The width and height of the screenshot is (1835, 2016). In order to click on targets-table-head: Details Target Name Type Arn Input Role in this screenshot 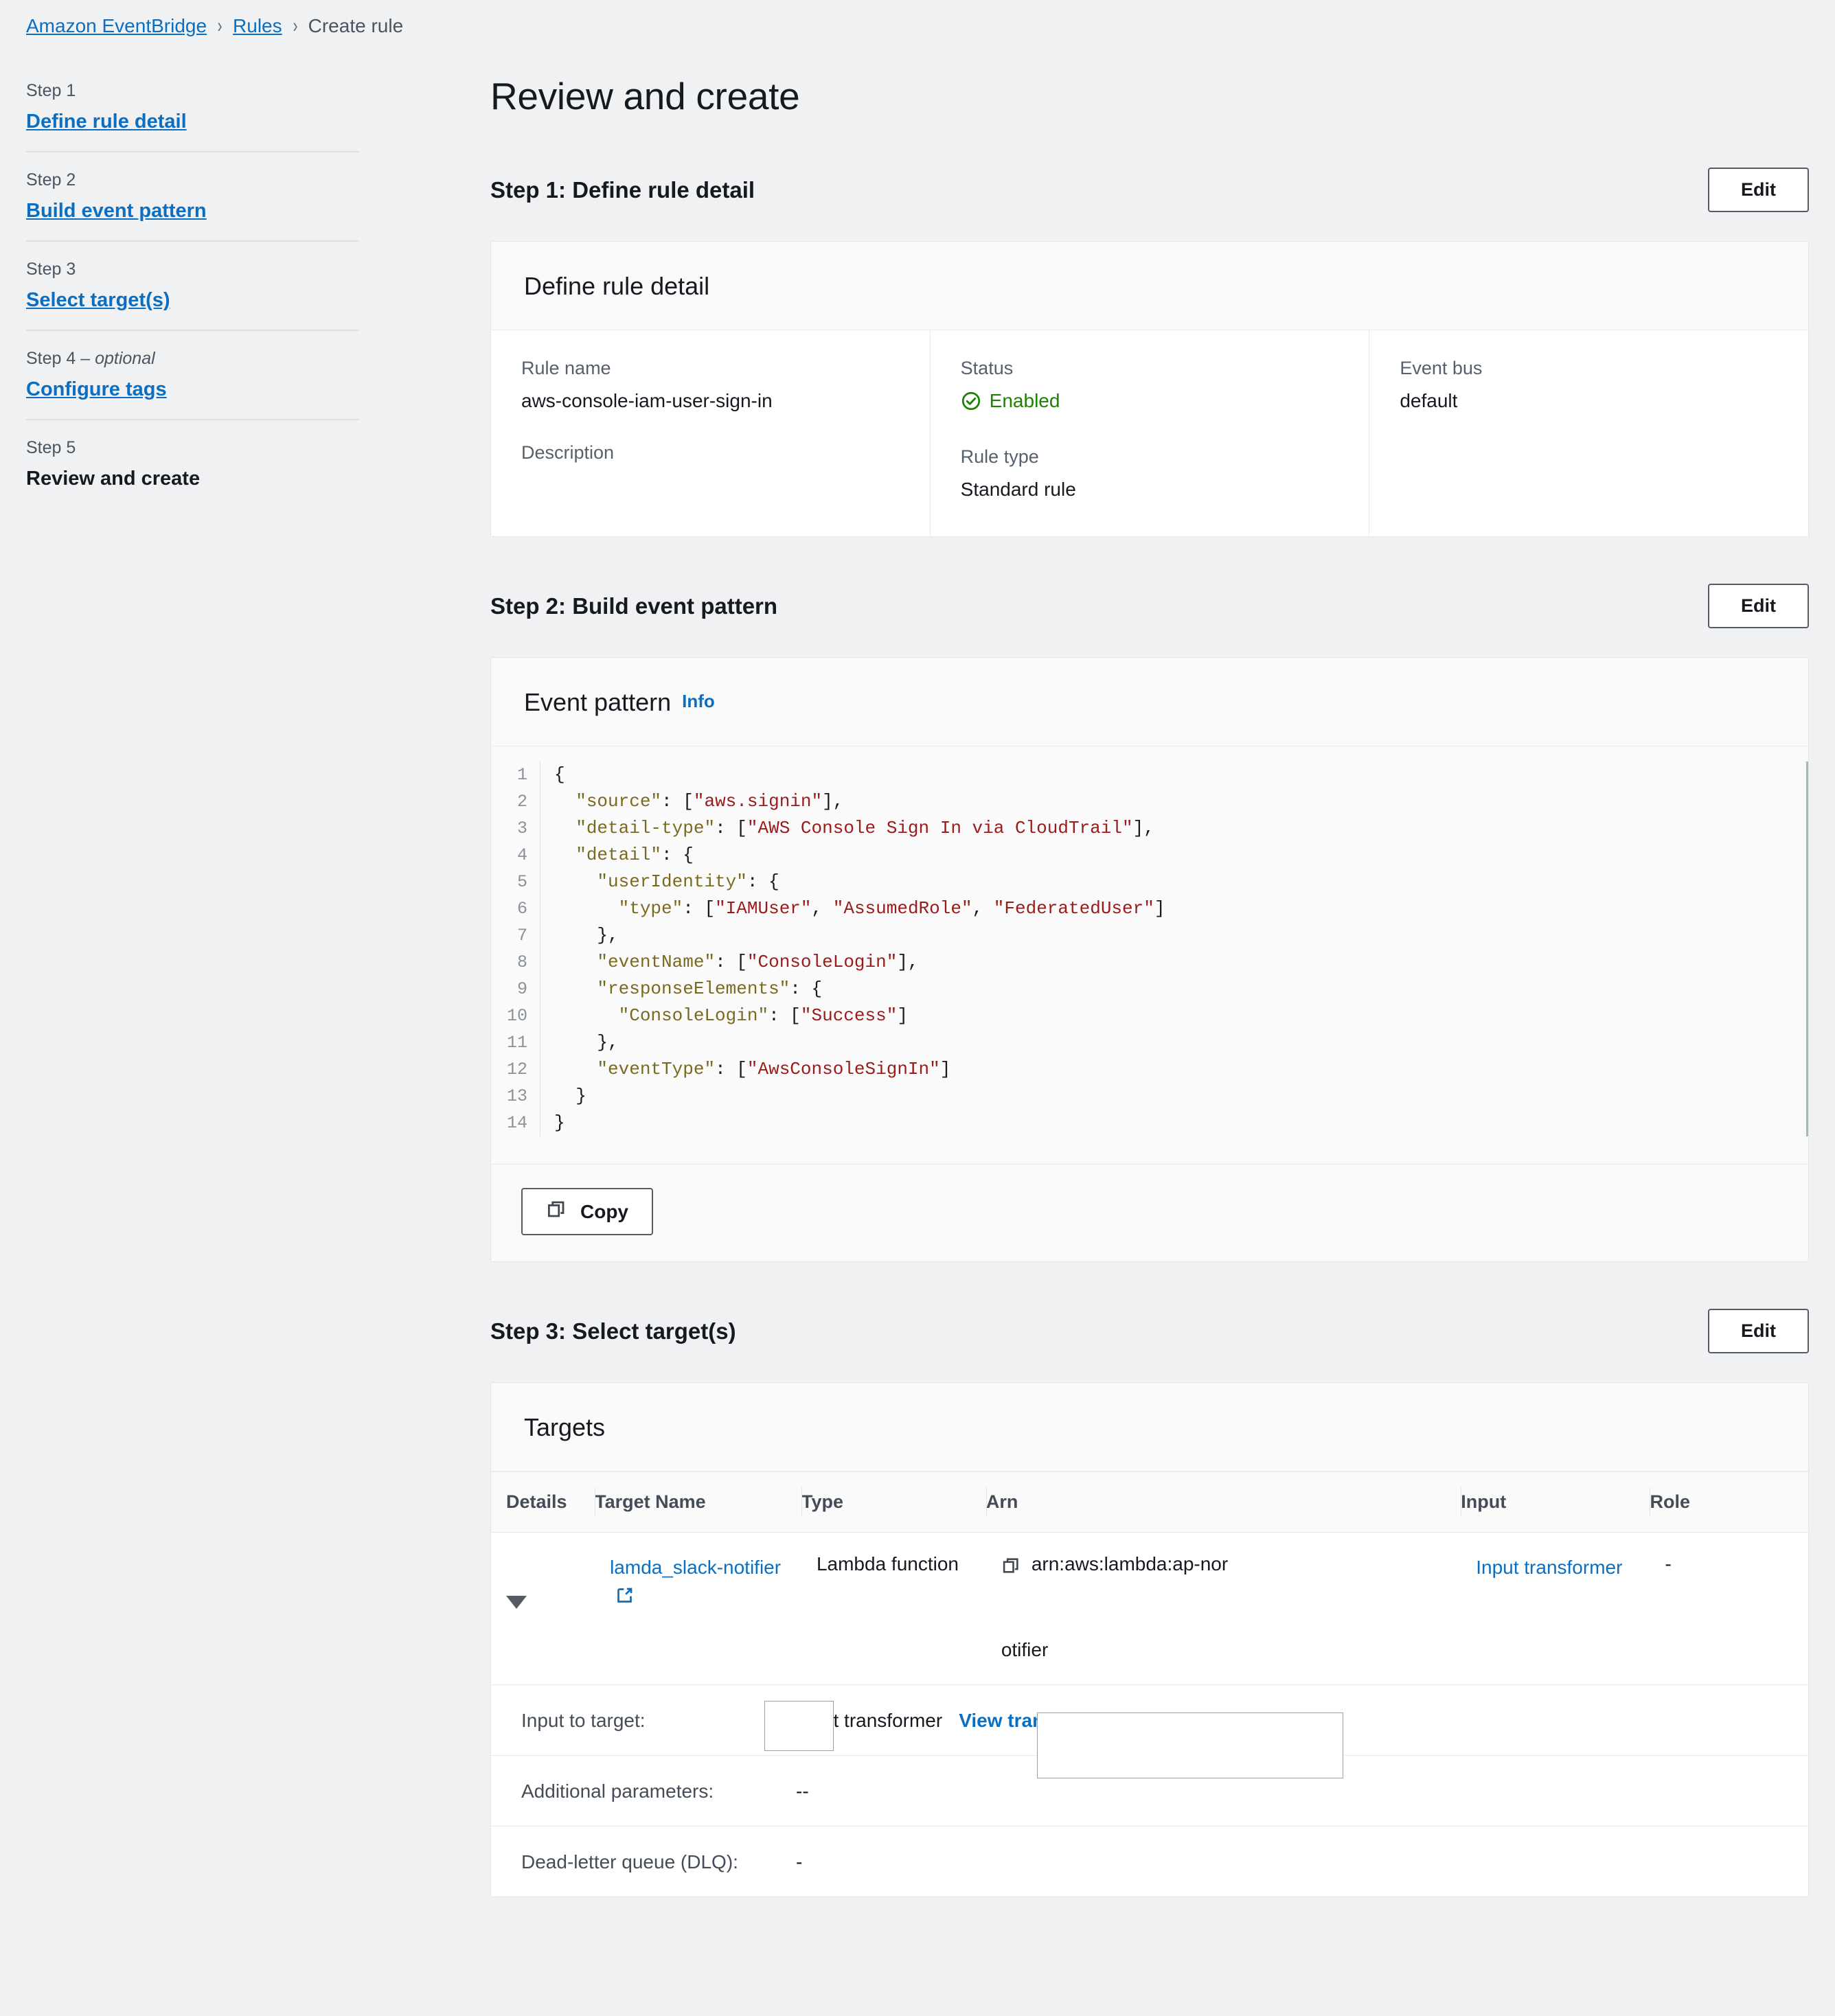, I will do `click(1149, 1502)`.